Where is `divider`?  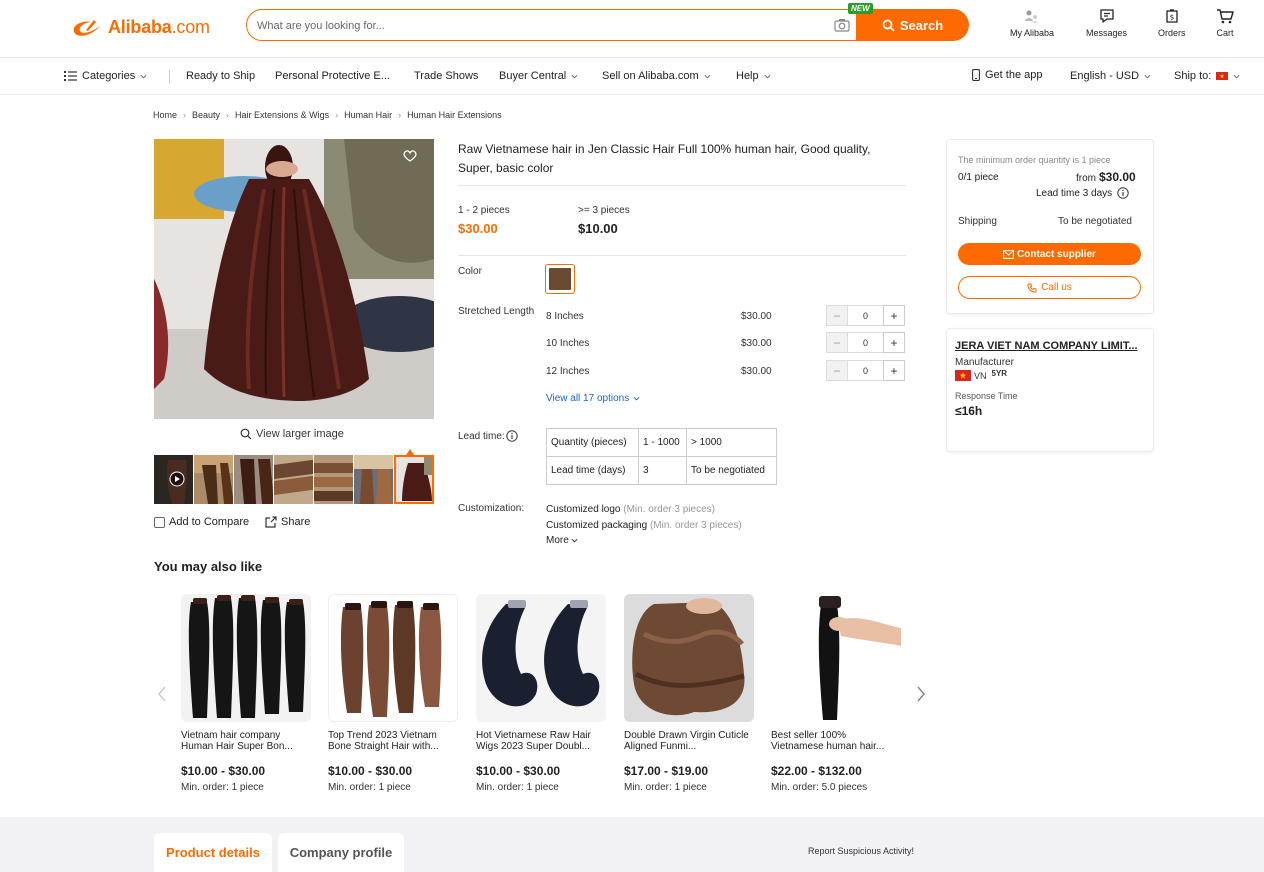
divider is located at coordinates (682, 185).